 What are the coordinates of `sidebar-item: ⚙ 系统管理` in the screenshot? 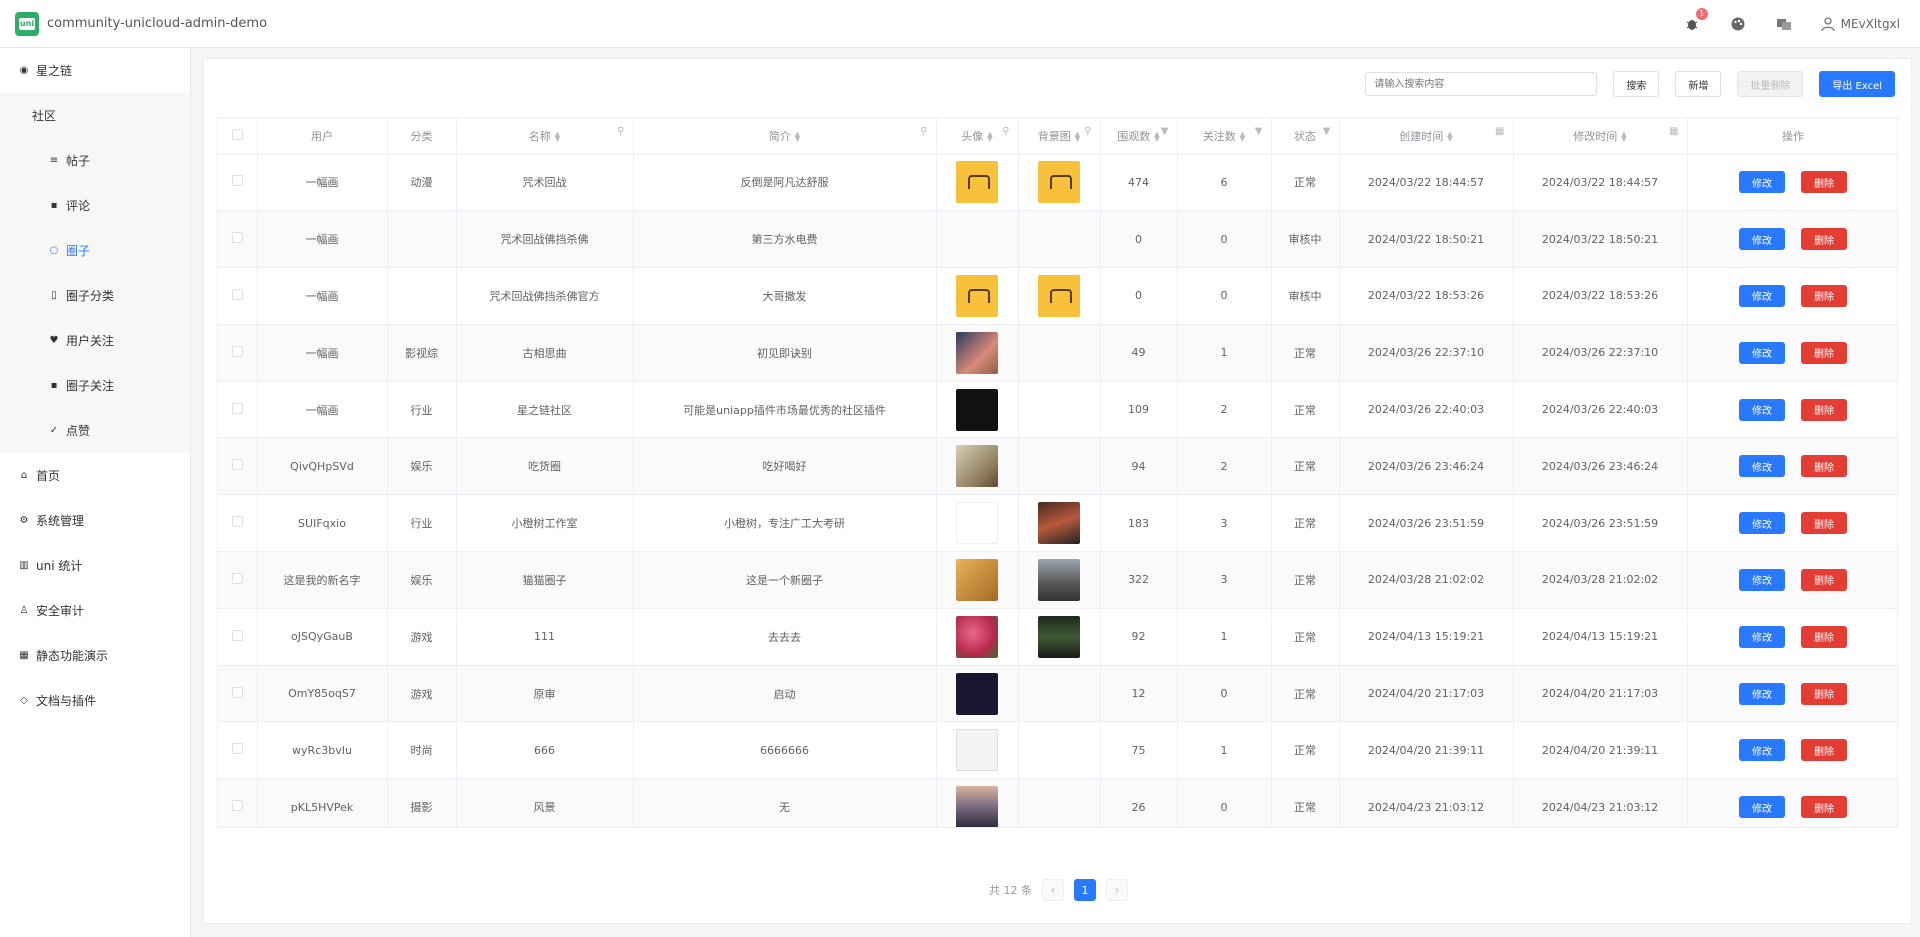 It's located at (95, 520).